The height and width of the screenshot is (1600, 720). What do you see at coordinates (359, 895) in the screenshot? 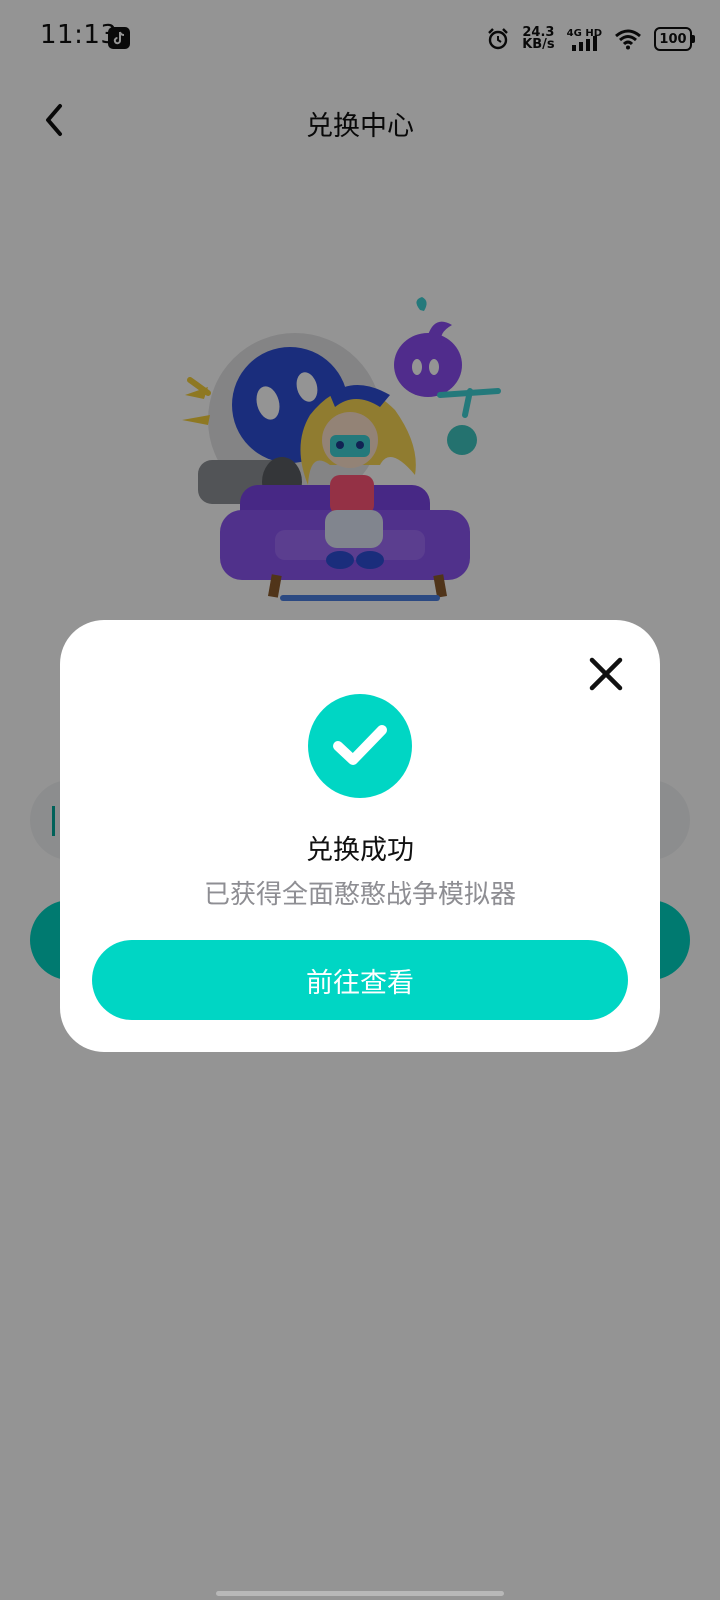
I see `dialog-subtitle: 已获得全面憨憨战争模拟器` at bounding box center [359, 895].